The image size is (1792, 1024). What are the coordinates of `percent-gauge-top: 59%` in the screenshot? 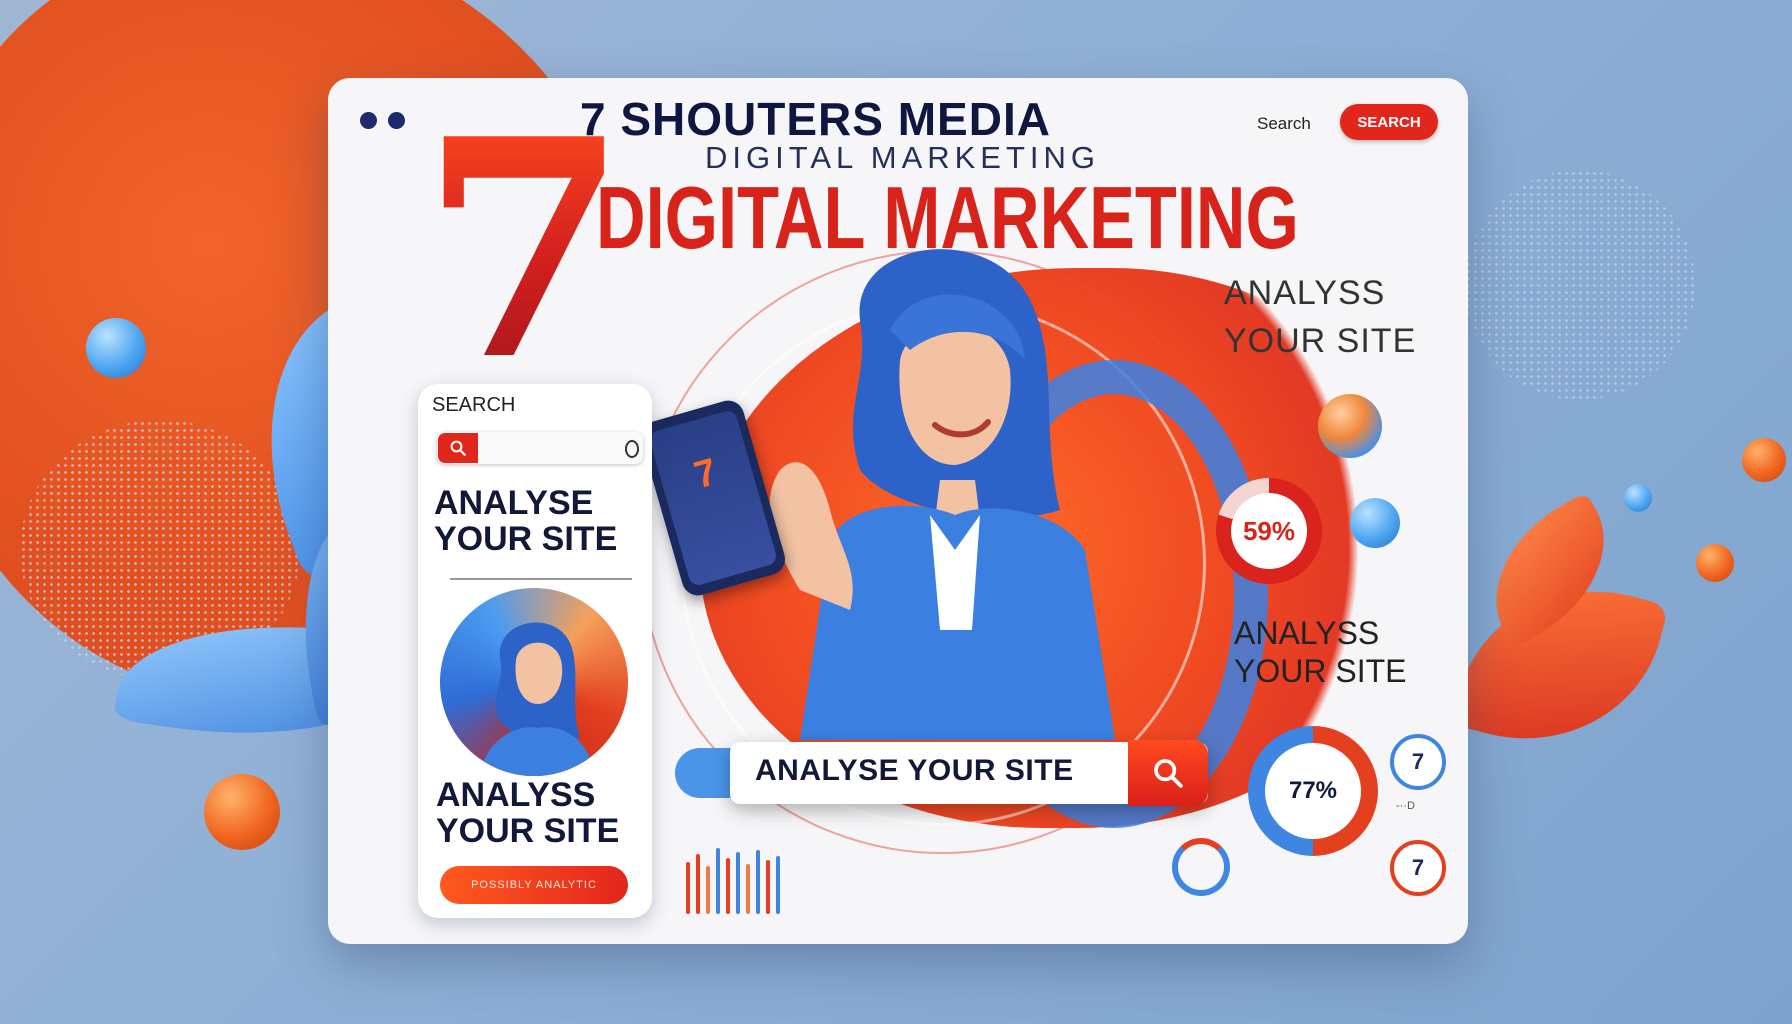 It's located at (1269, 531).